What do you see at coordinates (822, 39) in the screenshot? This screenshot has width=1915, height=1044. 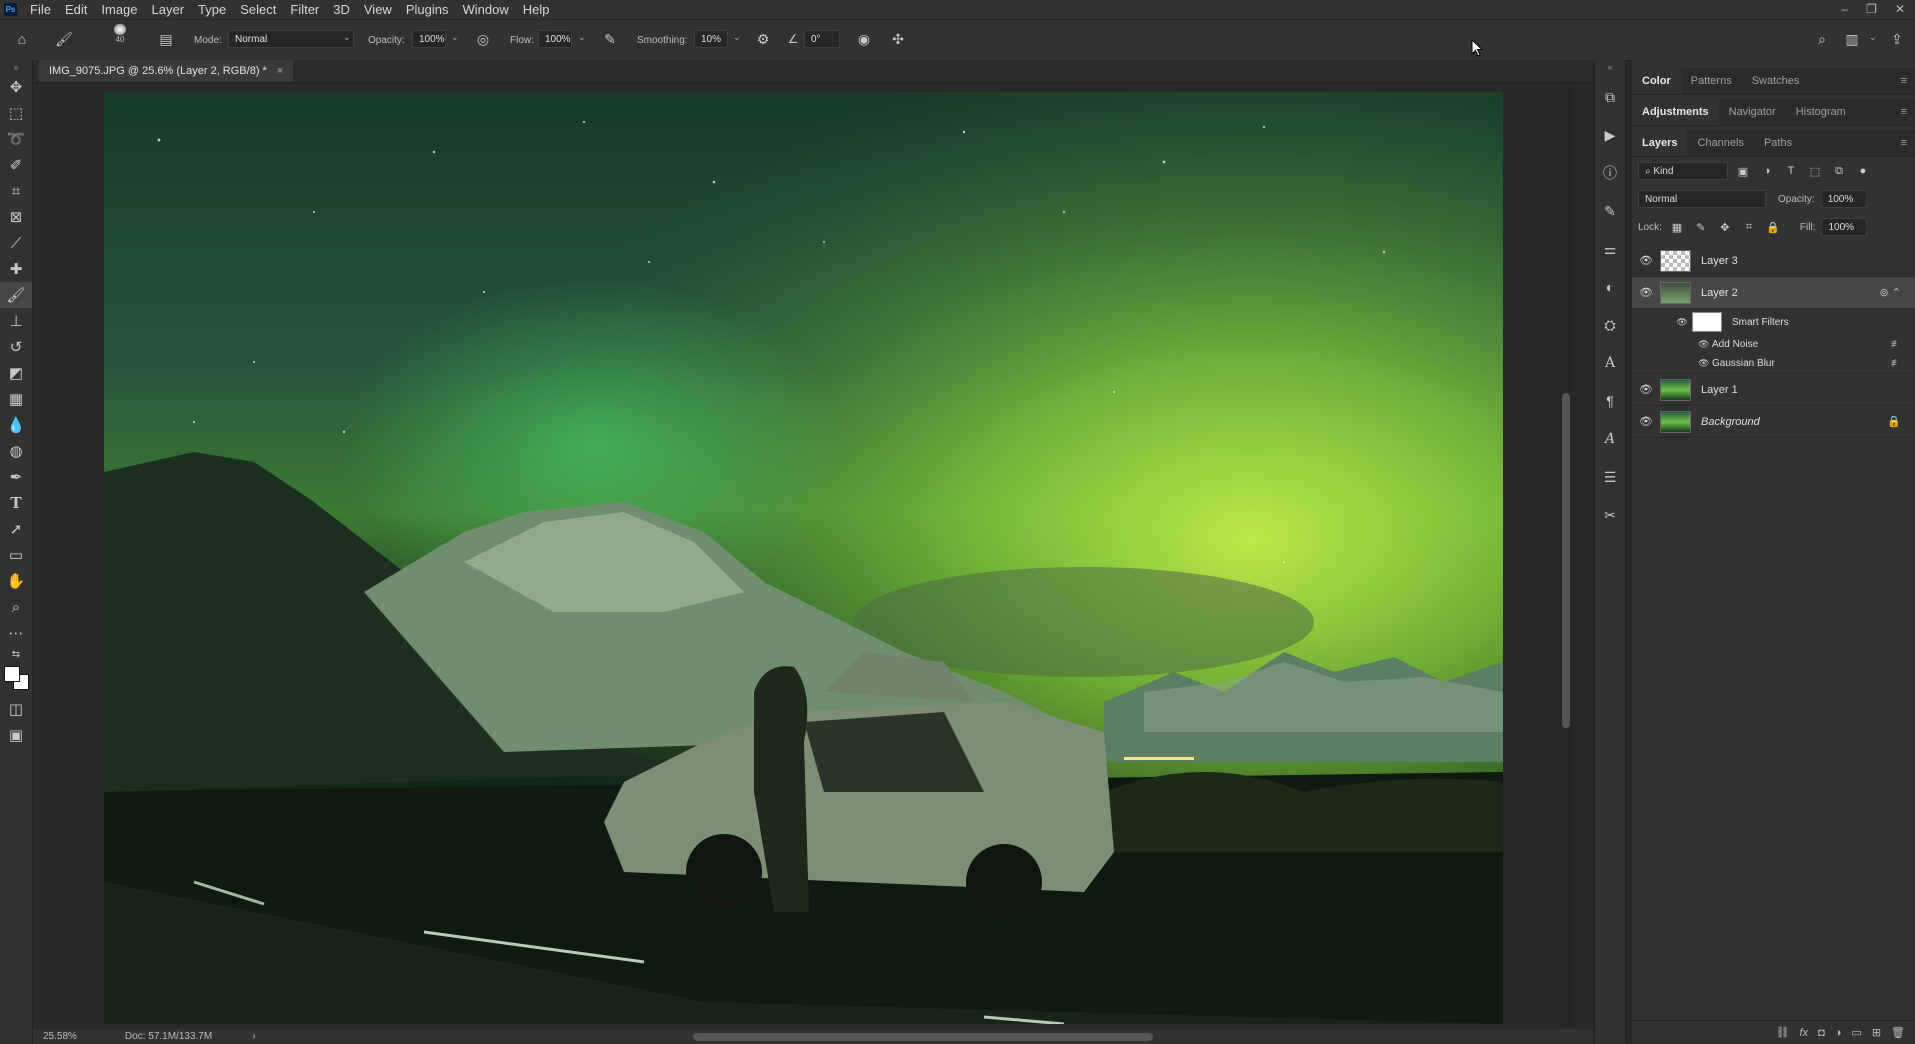 I see `angle-field: 0°` at bounding box center [822, 39].